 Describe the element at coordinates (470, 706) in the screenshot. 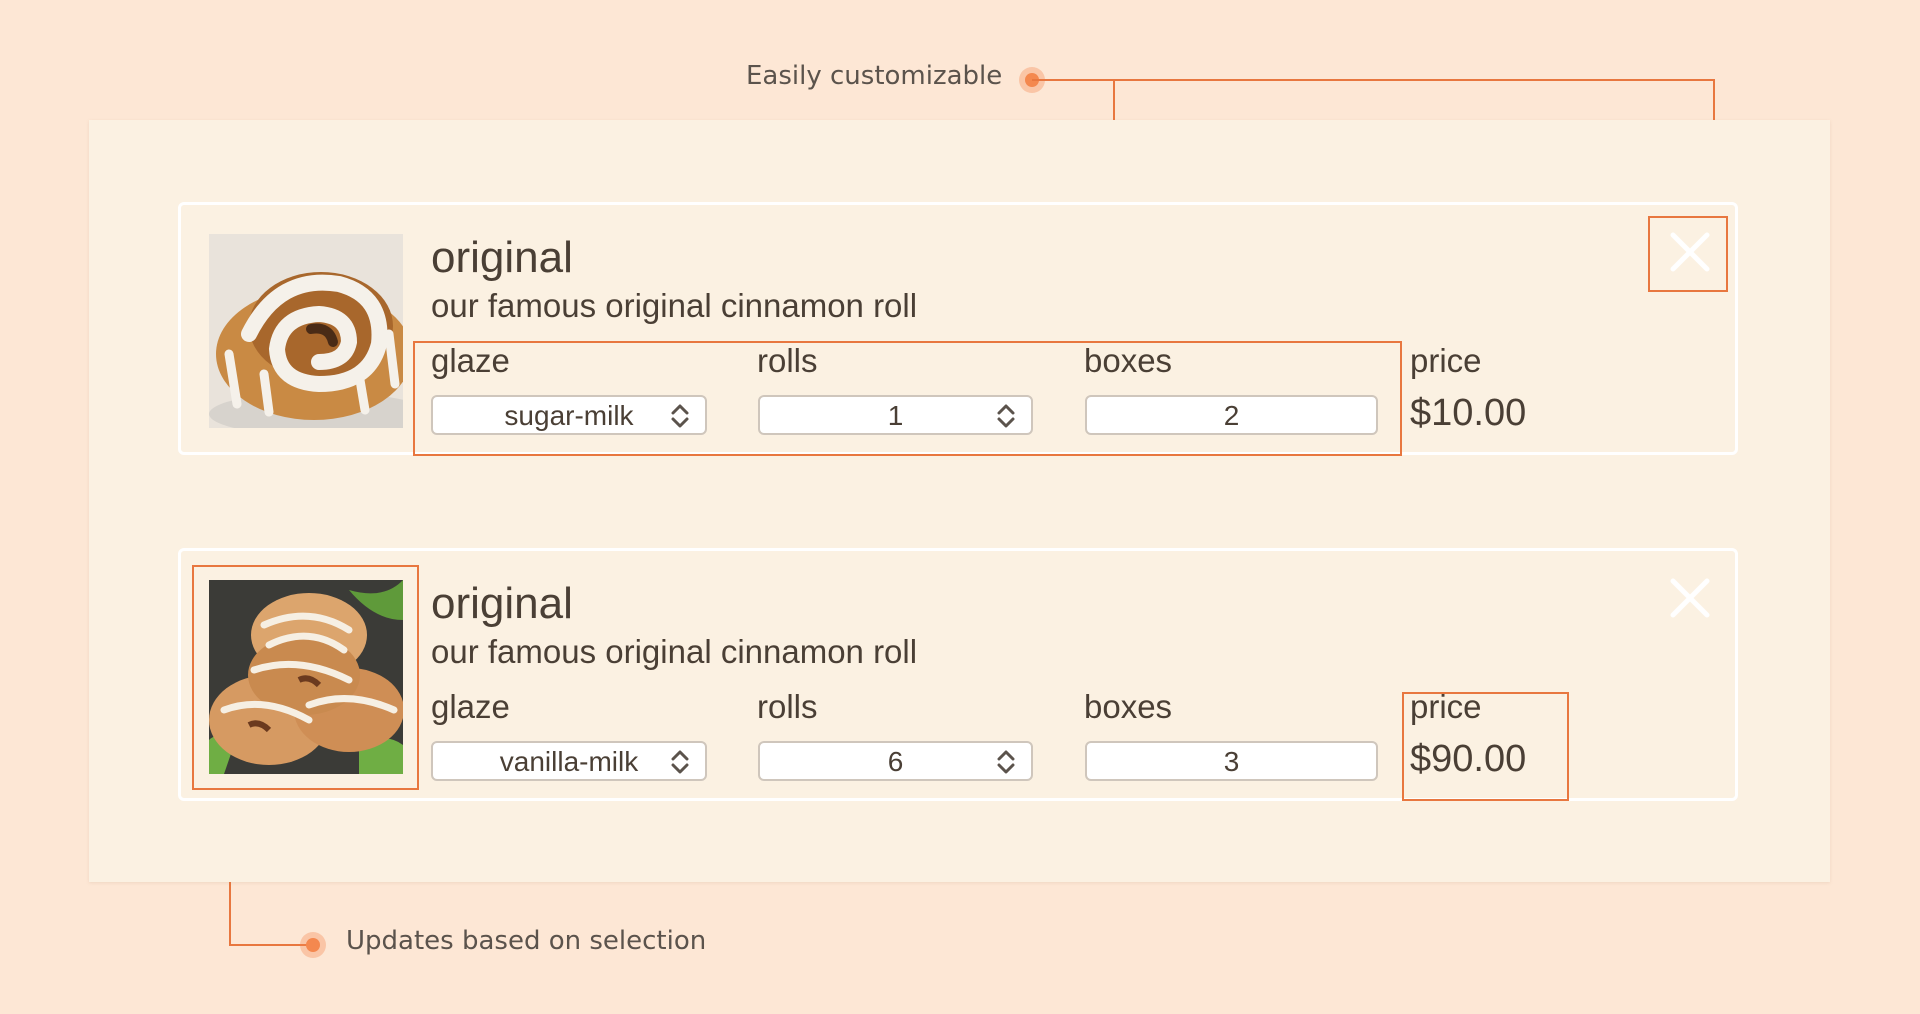

I see `glaze-label: glaze` at that location.